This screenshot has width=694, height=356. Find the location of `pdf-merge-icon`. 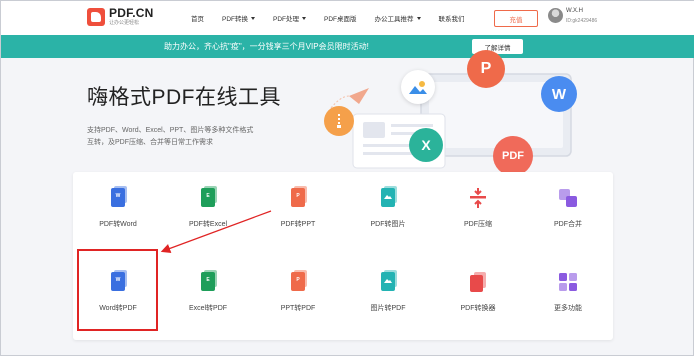

pdf-merge-icon is located at coordinates (568, 198).